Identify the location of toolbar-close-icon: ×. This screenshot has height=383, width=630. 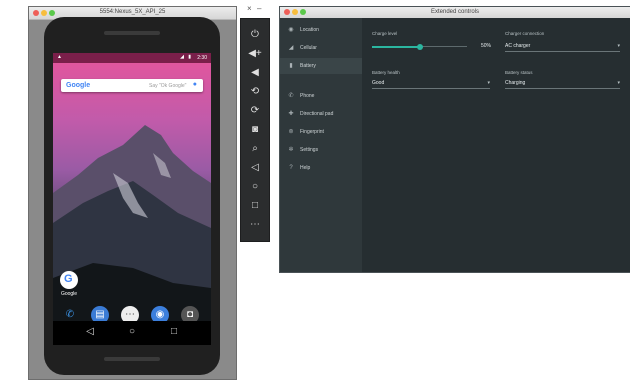
(249, 8).